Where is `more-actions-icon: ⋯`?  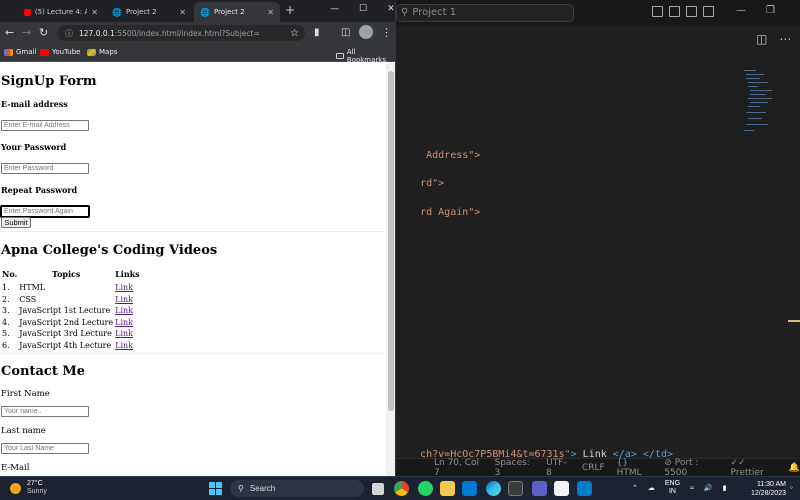
more-actions-icon: ⋯ is located at coordinates (785, 39).